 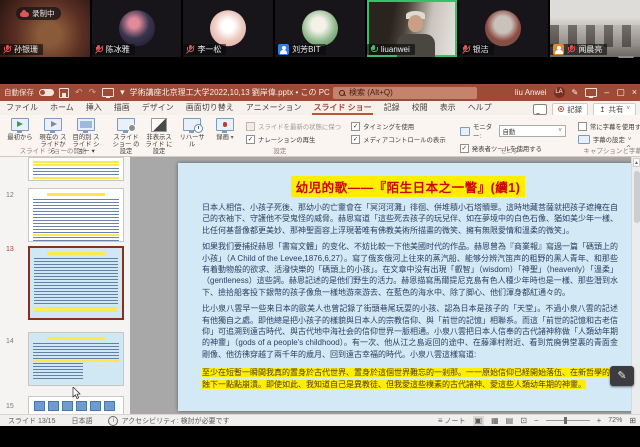 What do you see at coordinates (320, 28) in the screenshot?
I see `participant-tile: 刘芳BIT` at bounding box center [320, 28].